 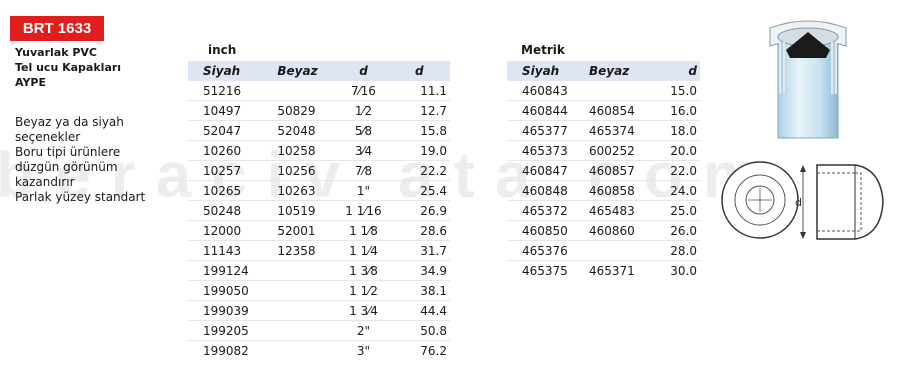 What do you see at coordinates (226, 350) in the screenshot?
I see `siyah-code-cell: 199082` at bounding box center [226, 350].